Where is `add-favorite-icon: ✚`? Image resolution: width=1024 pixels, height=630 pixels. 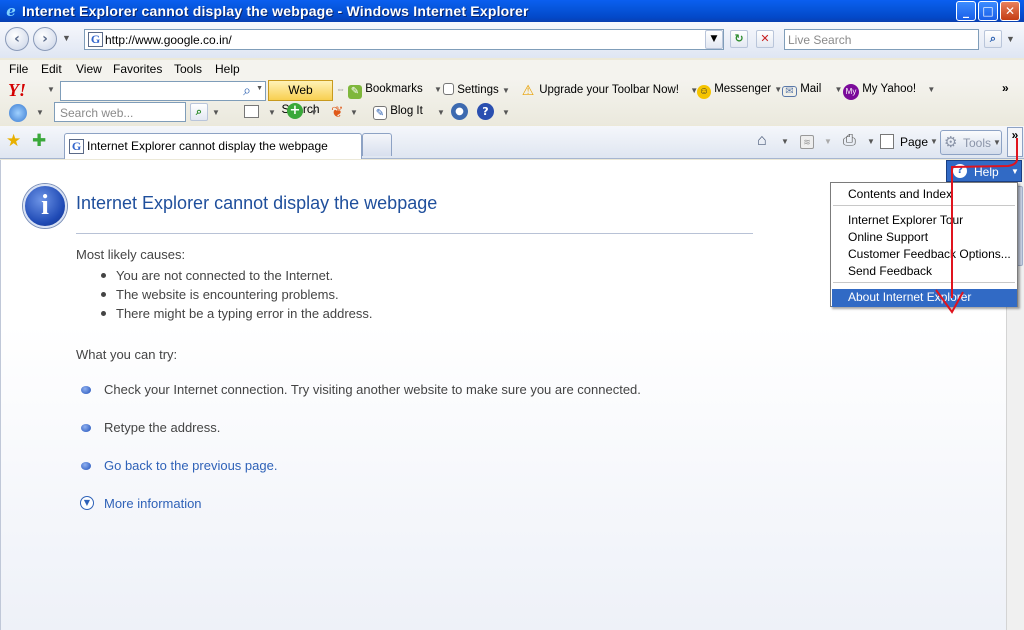 add-favorite-icon: ✚ is located at coordinates (39, 141).